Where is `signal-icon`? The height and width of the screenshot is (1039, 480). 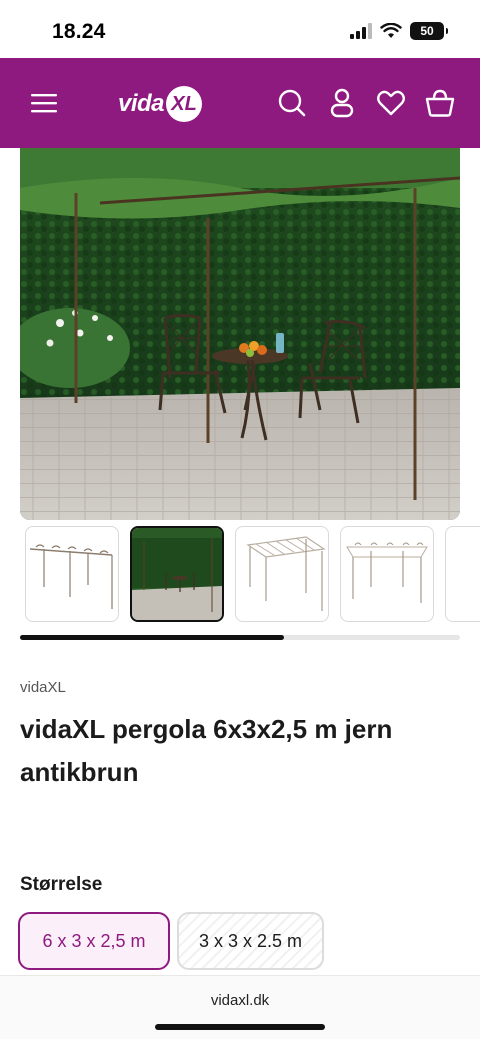
signal-icon is located at coordinates (361, 31).